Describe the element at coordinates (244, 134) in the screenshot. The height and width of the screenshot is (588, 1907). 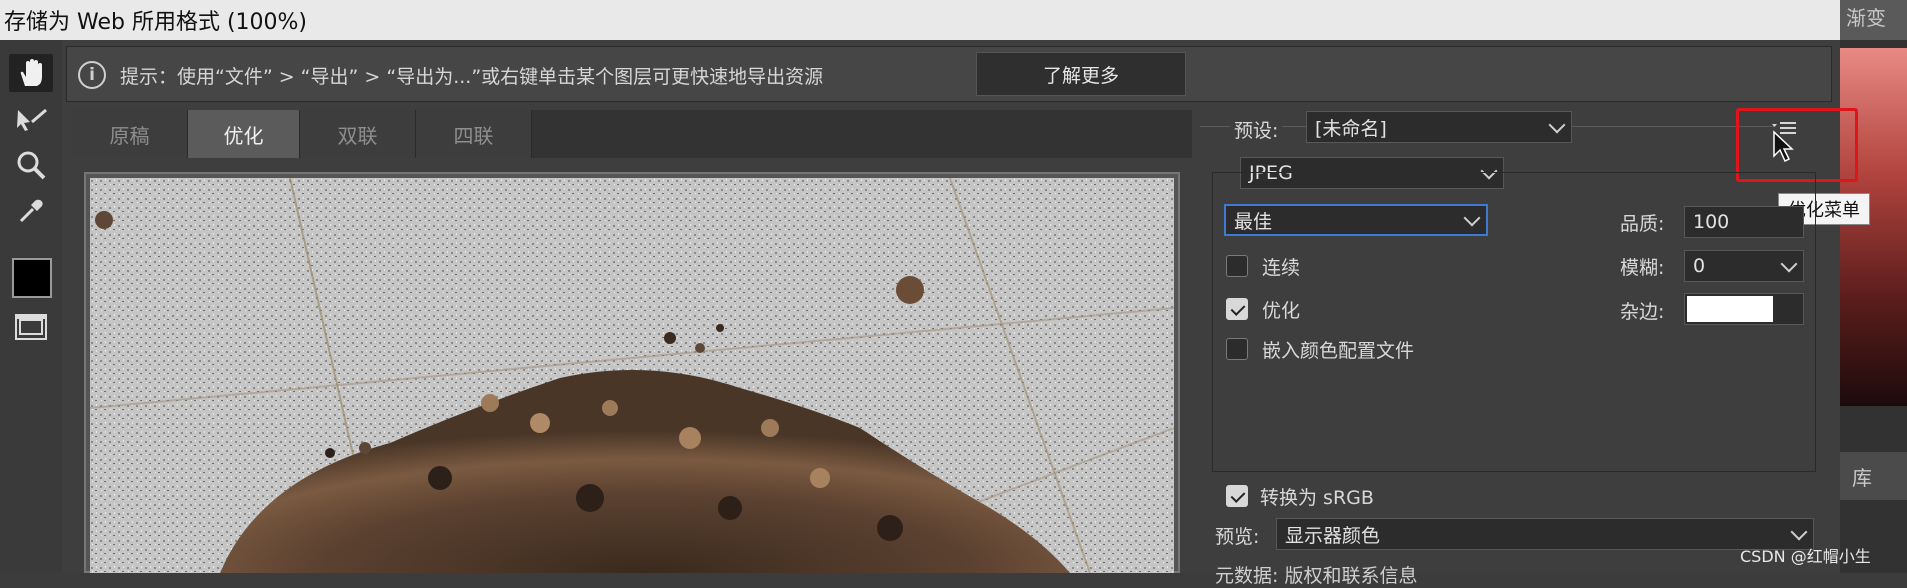
I see `tab-optimized: 优化` at that location.